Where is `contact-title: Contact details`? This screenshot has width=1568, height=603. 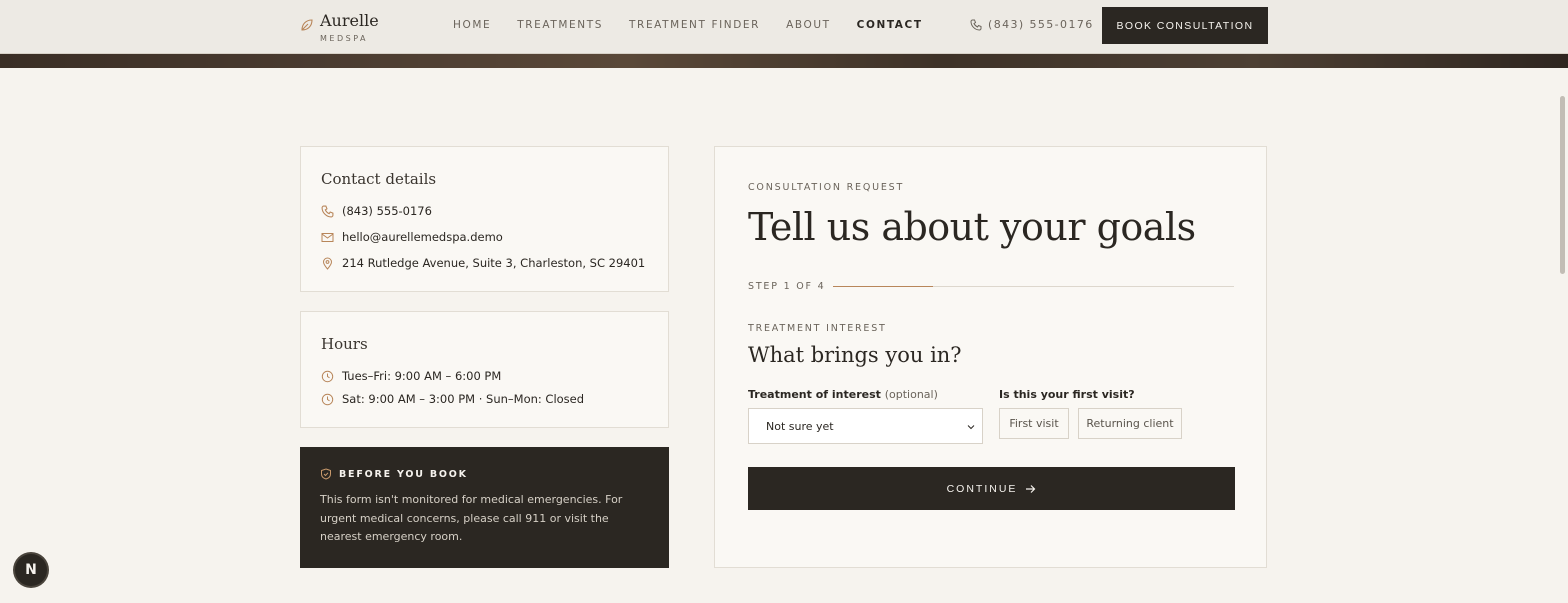 contact-title: Contact details is located at coordinates (379, 179).